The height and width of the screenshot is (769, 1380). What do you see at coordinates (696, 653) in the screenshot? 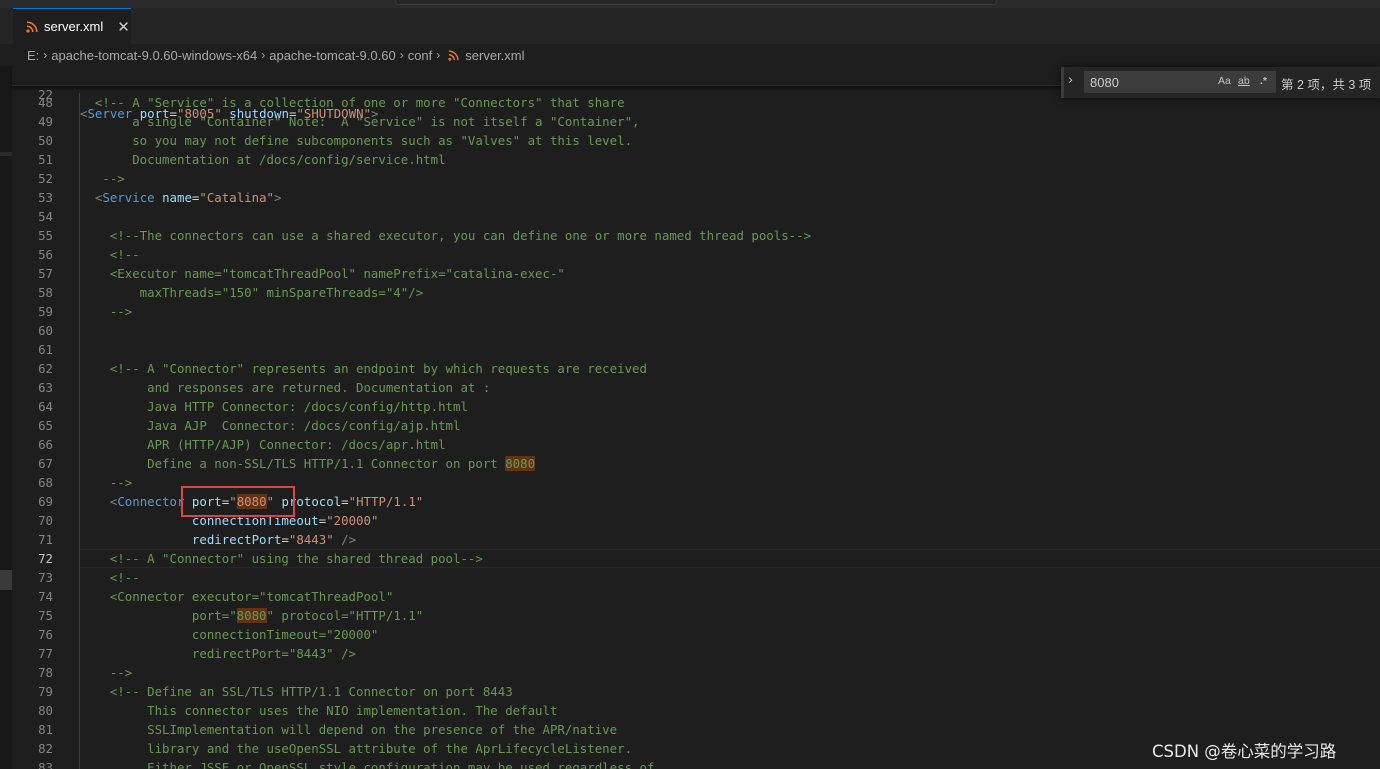
I see `code-line: 77 redirectPort="8443" />` at bounding box center [696, 653].